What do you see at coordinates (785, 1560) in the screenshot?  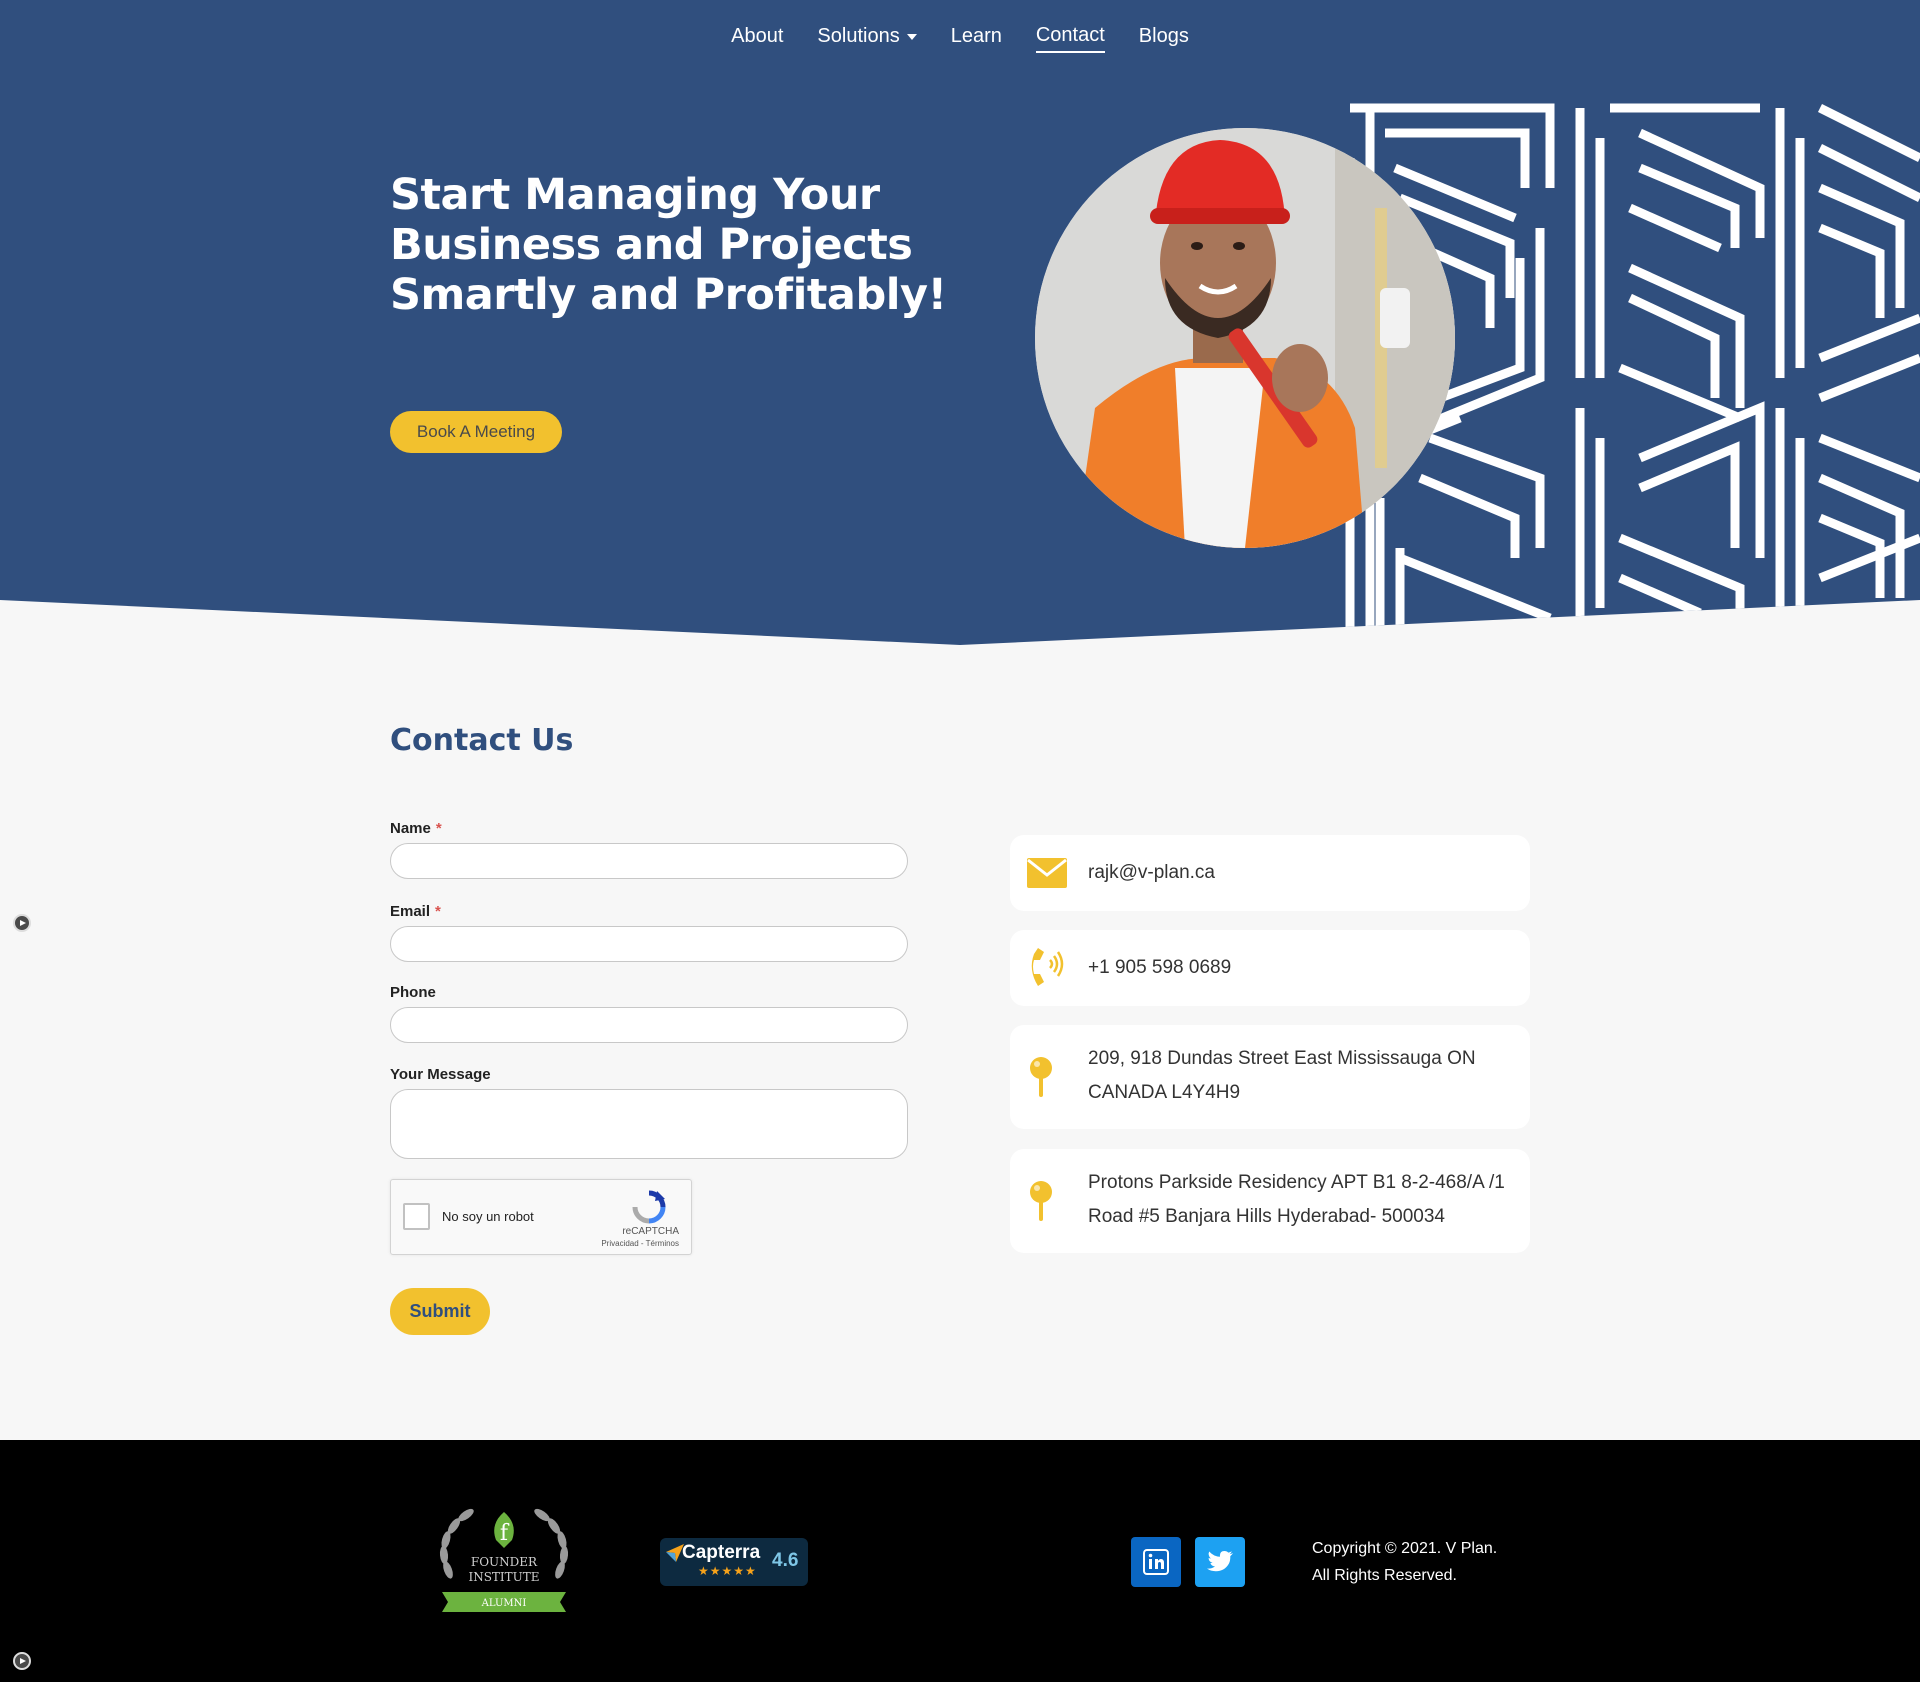 I see `capterra-score: 4.6` at bounding box center [785, 1560].